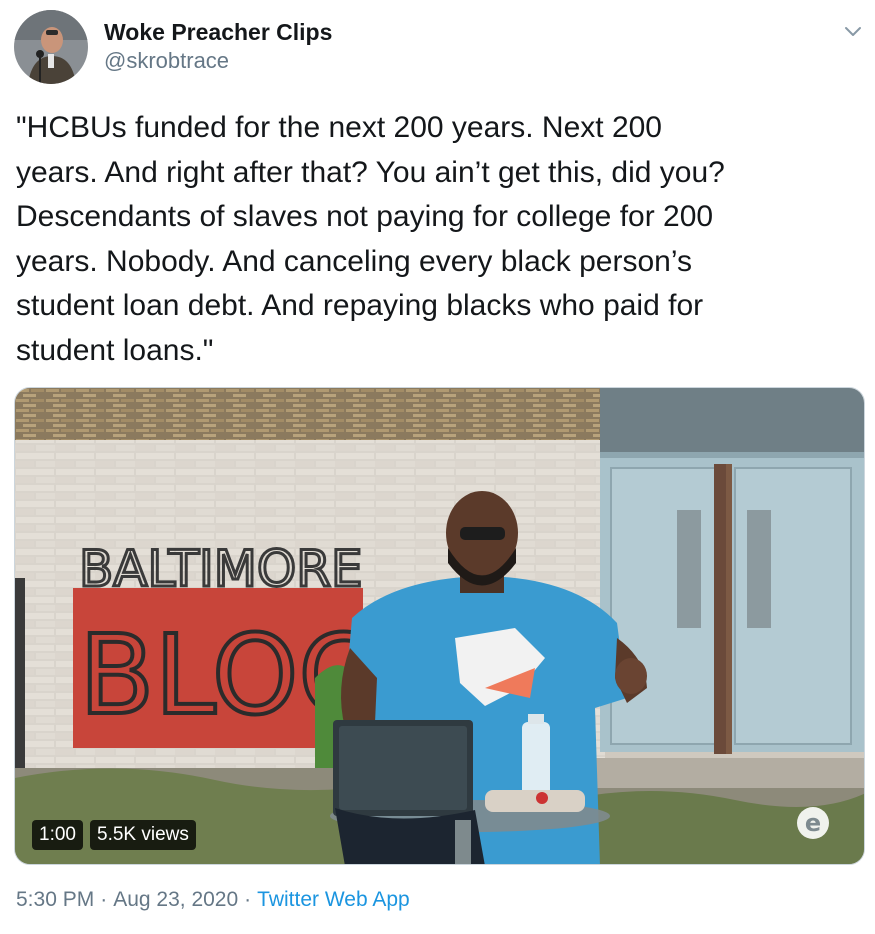  What do you see at coordinates (166, 61) in the screenshot?
I see `author-handle: @skrobtrace` at bounding box center [166, 61].